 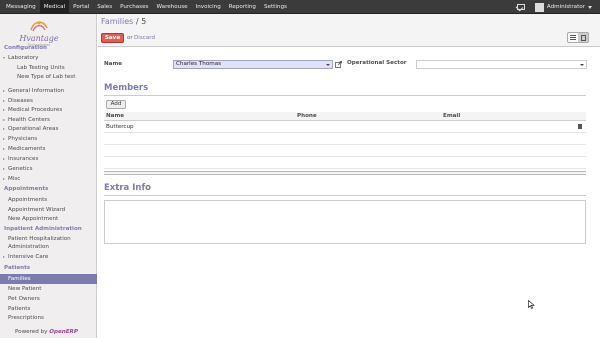 I want to click on menu-messaging: Messaging, so click(x=21, y=7).